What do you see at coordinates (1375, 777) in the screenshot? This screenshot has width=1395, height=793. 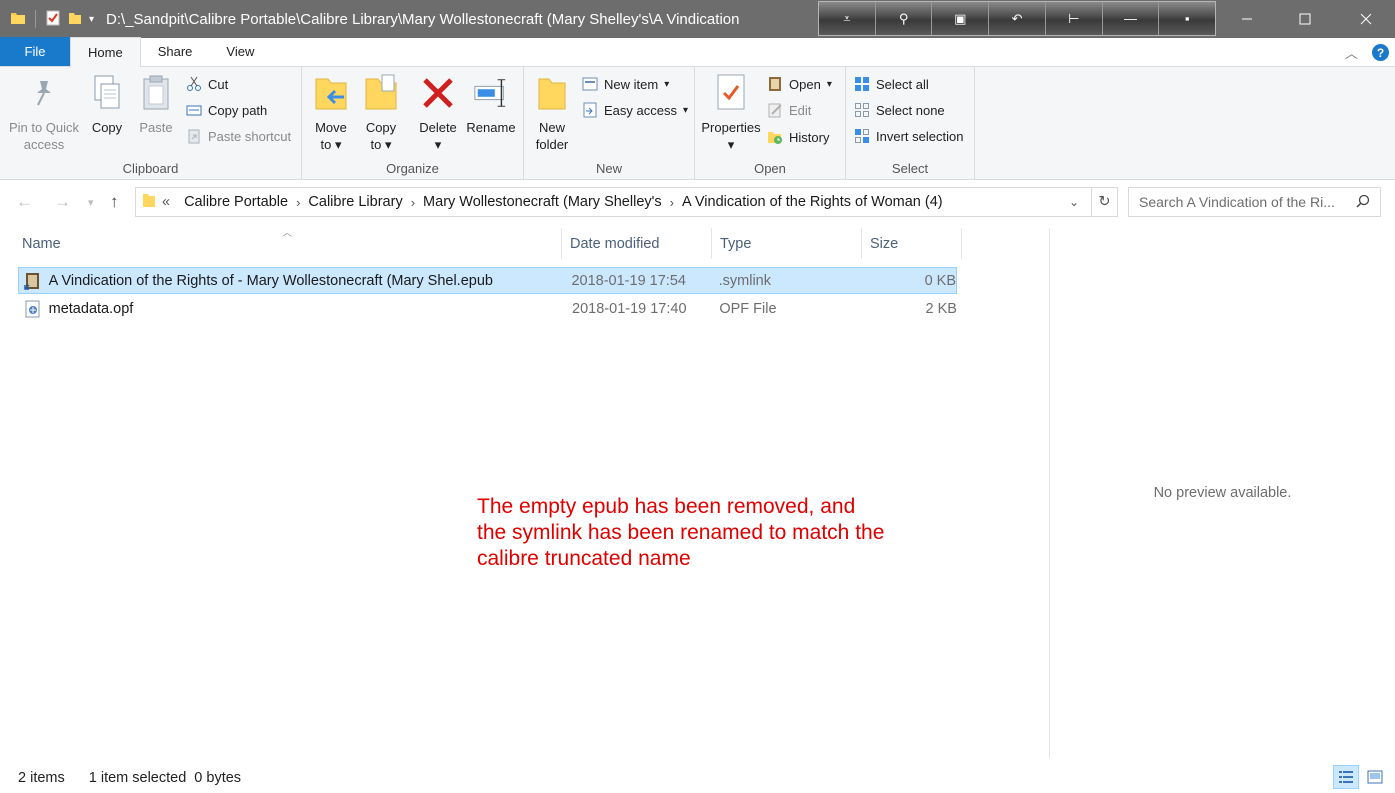 I see `large-icons-view-icon` at bounding box center [1375, 777].